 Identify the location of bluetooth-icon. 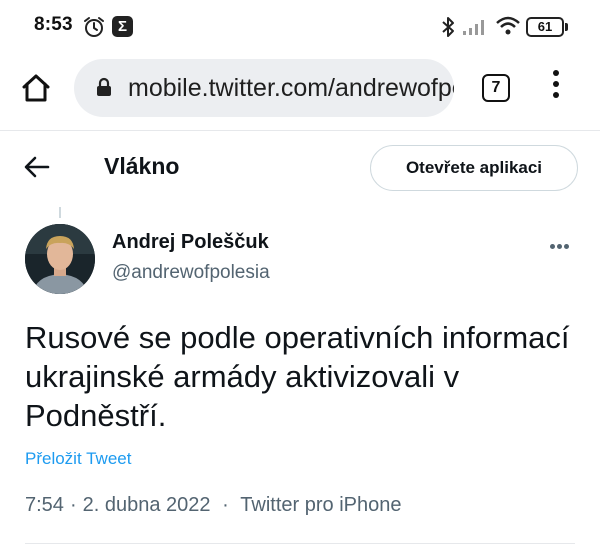
(448, 27).